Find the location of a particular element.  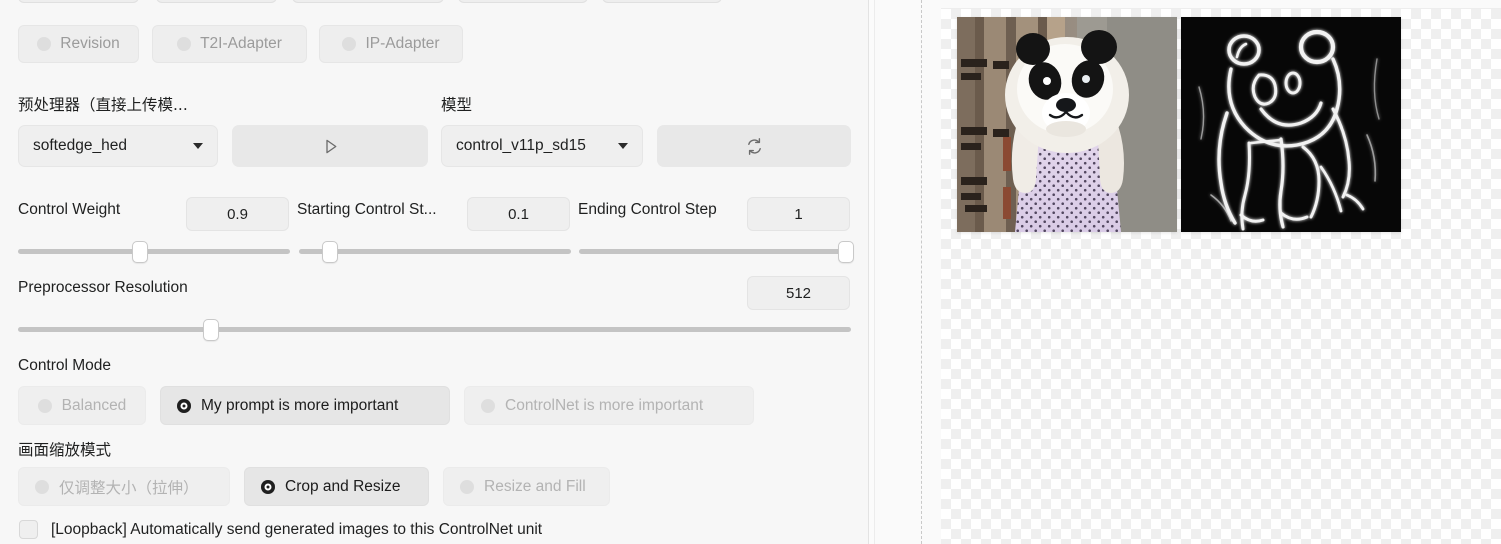

softedge-preview is located at coordinates (1291, 124).